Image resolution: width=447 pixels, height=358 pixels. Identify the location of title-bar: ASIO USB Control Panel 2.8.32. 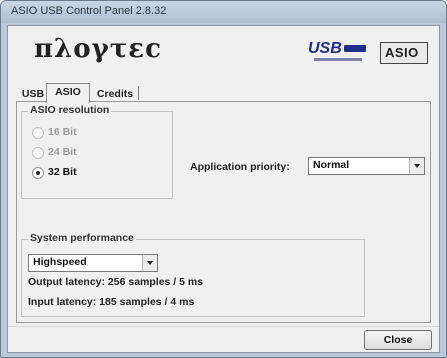
(223, 12).